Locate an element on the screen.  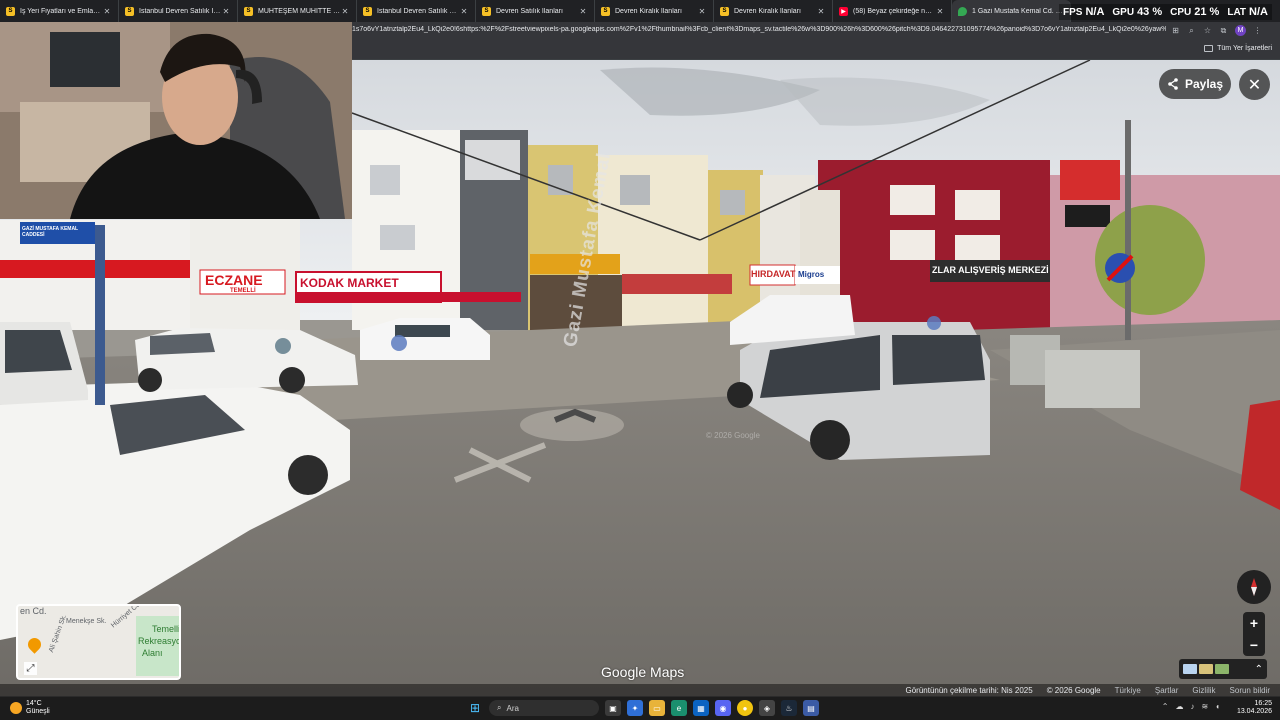
close-icon: ✕ is located at coordinates (1254, 85).